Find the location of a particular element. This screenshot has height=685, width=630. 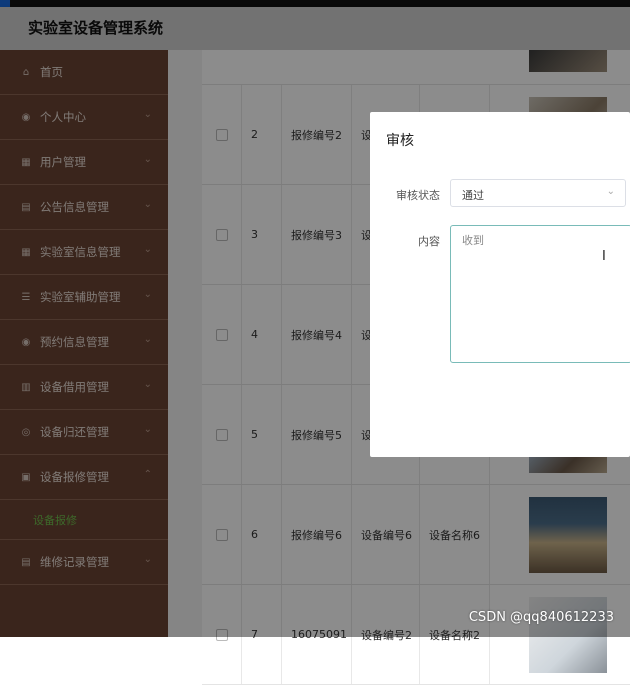

content-textarea: 收到 is located at coordinates (540, 294).